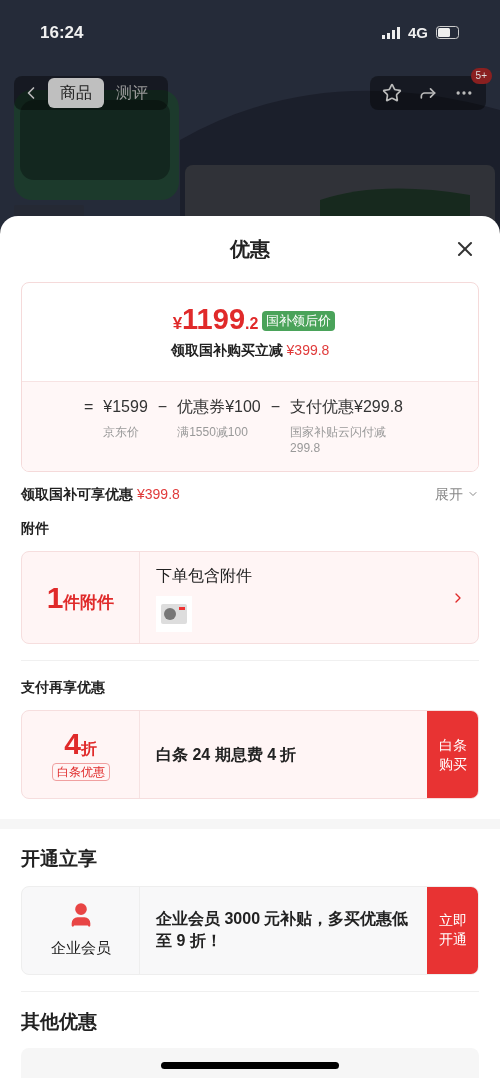  What do you see at coordinates (457, 494) in the screenshot?
I see `expand-toggle: 展开` at bounding box center [457, 494].